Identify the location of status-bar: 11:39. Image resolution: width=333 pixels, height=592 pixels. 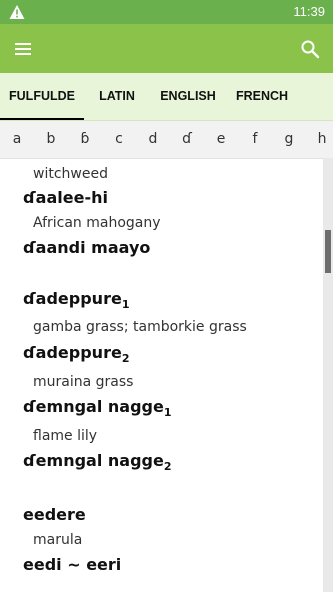
(166, 12).